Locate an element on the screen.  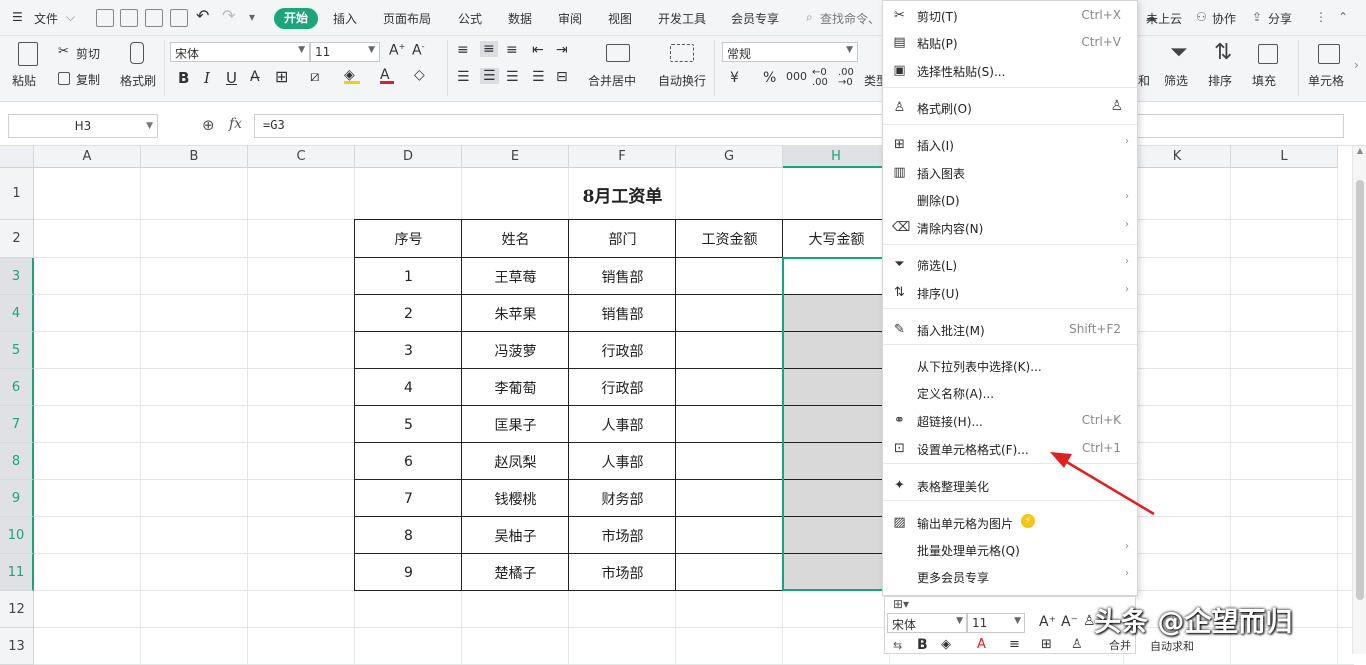
fill-color-icon: ◈ is located at coordinates (352, 75).